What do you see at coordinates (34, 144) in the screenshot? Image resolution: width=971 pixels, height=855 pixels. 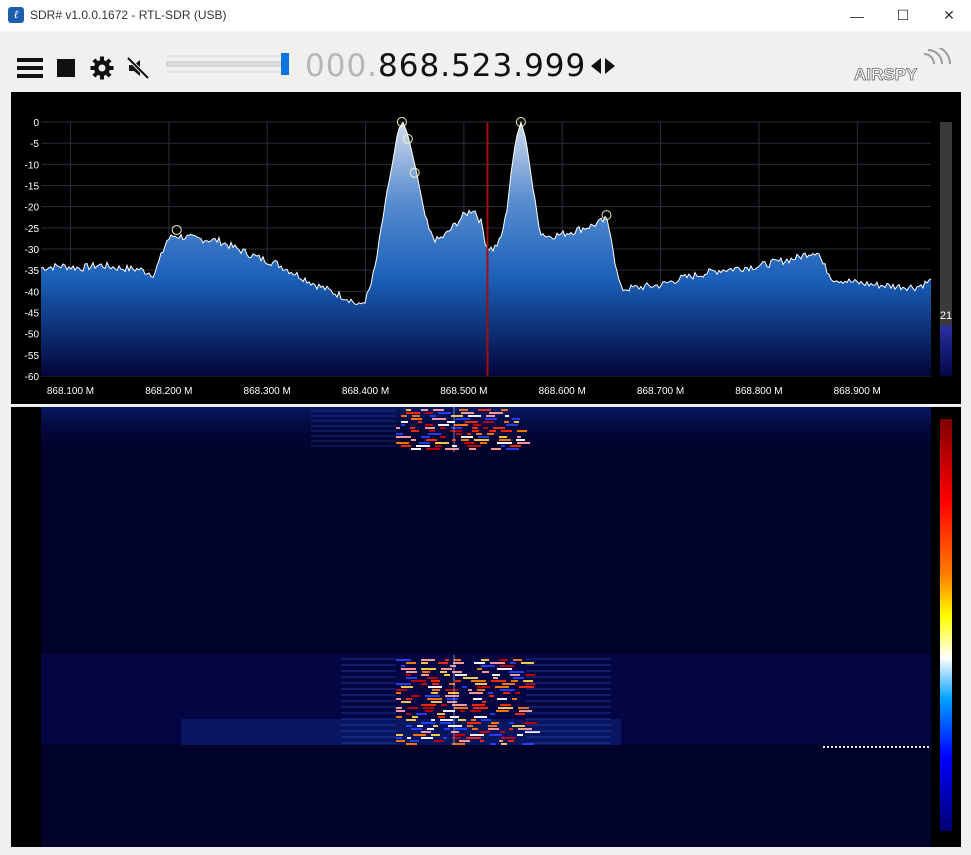 I see `y-tick-label: -5` at bounding box center [34, 144].